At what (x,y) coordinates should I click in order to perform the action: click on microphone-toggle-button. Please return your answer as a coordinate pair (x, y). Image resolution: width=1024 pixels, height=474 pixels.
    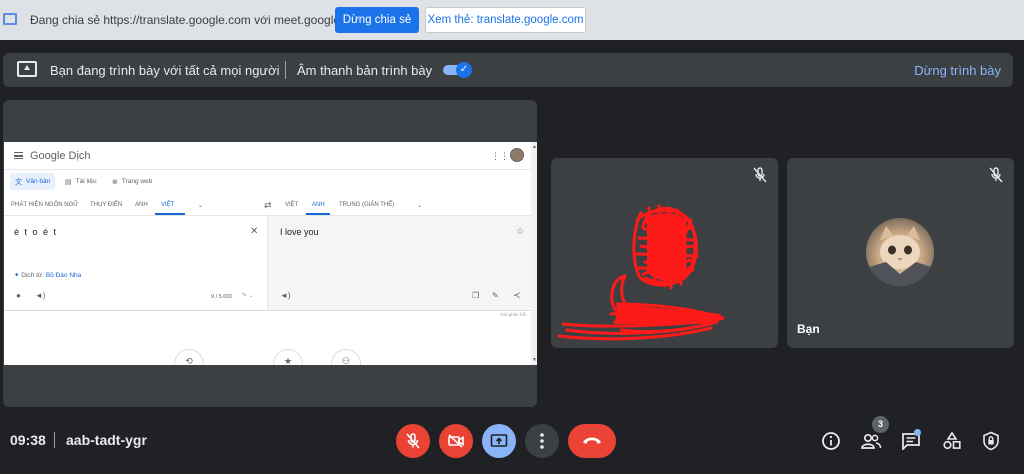
    Looking at the image, I should click on (413, 441).